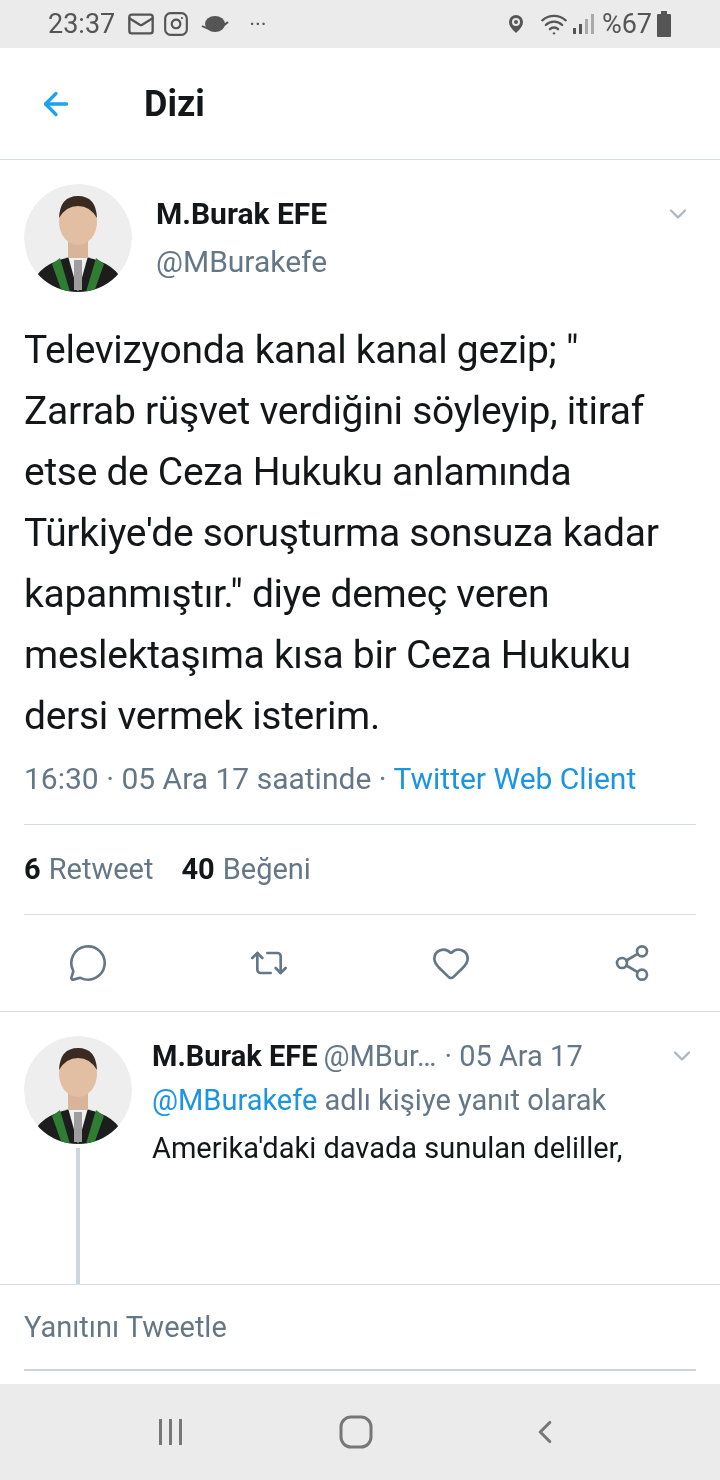 The width and height of the screenshot is (720, 1480). Describe the element at coordinates (32, 869) in the screenshot. I see `stat-count: 6` at that location.